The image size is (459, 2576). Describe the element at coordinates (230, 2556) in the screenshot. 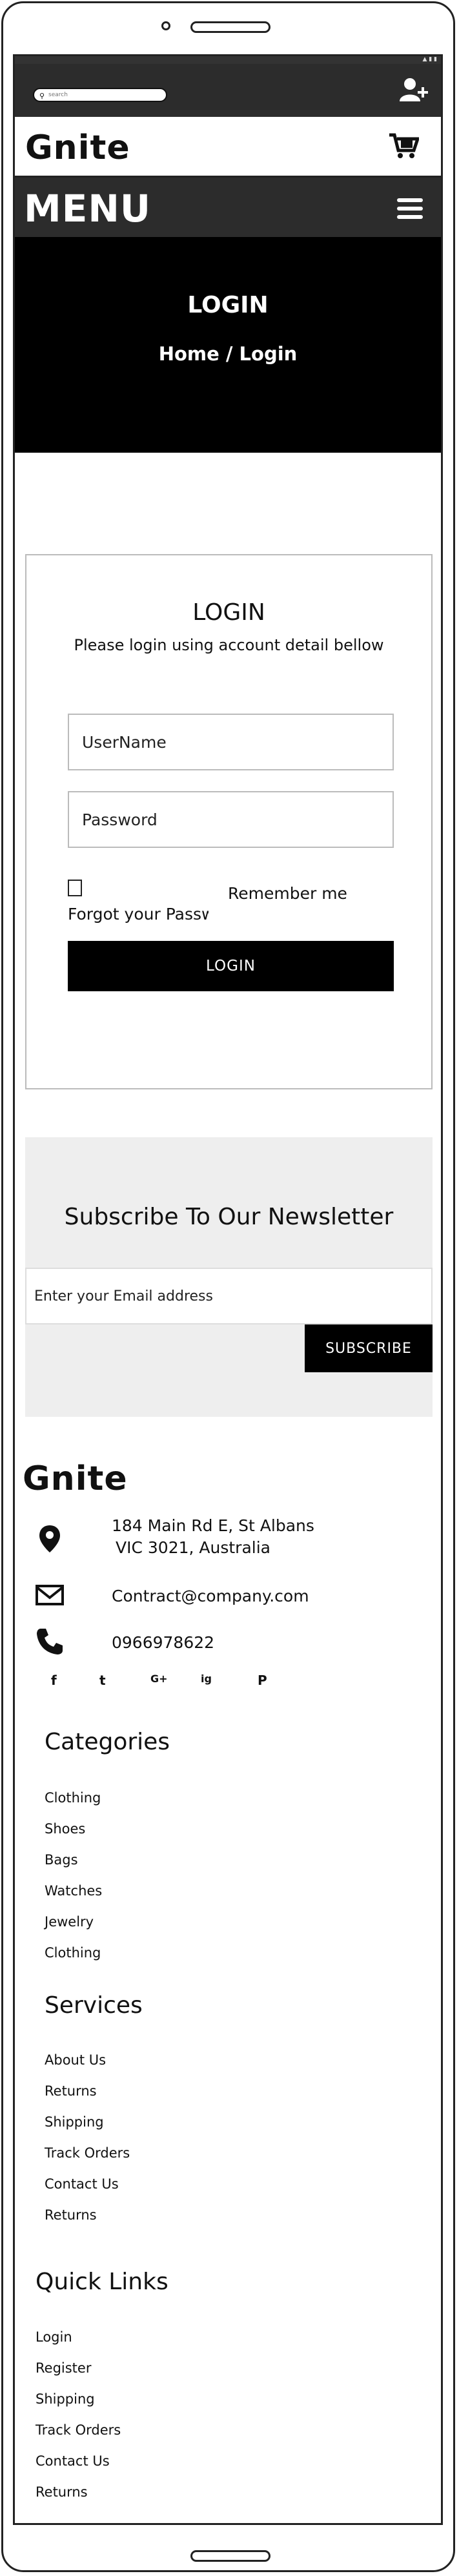

I see `home-bar` at that location.